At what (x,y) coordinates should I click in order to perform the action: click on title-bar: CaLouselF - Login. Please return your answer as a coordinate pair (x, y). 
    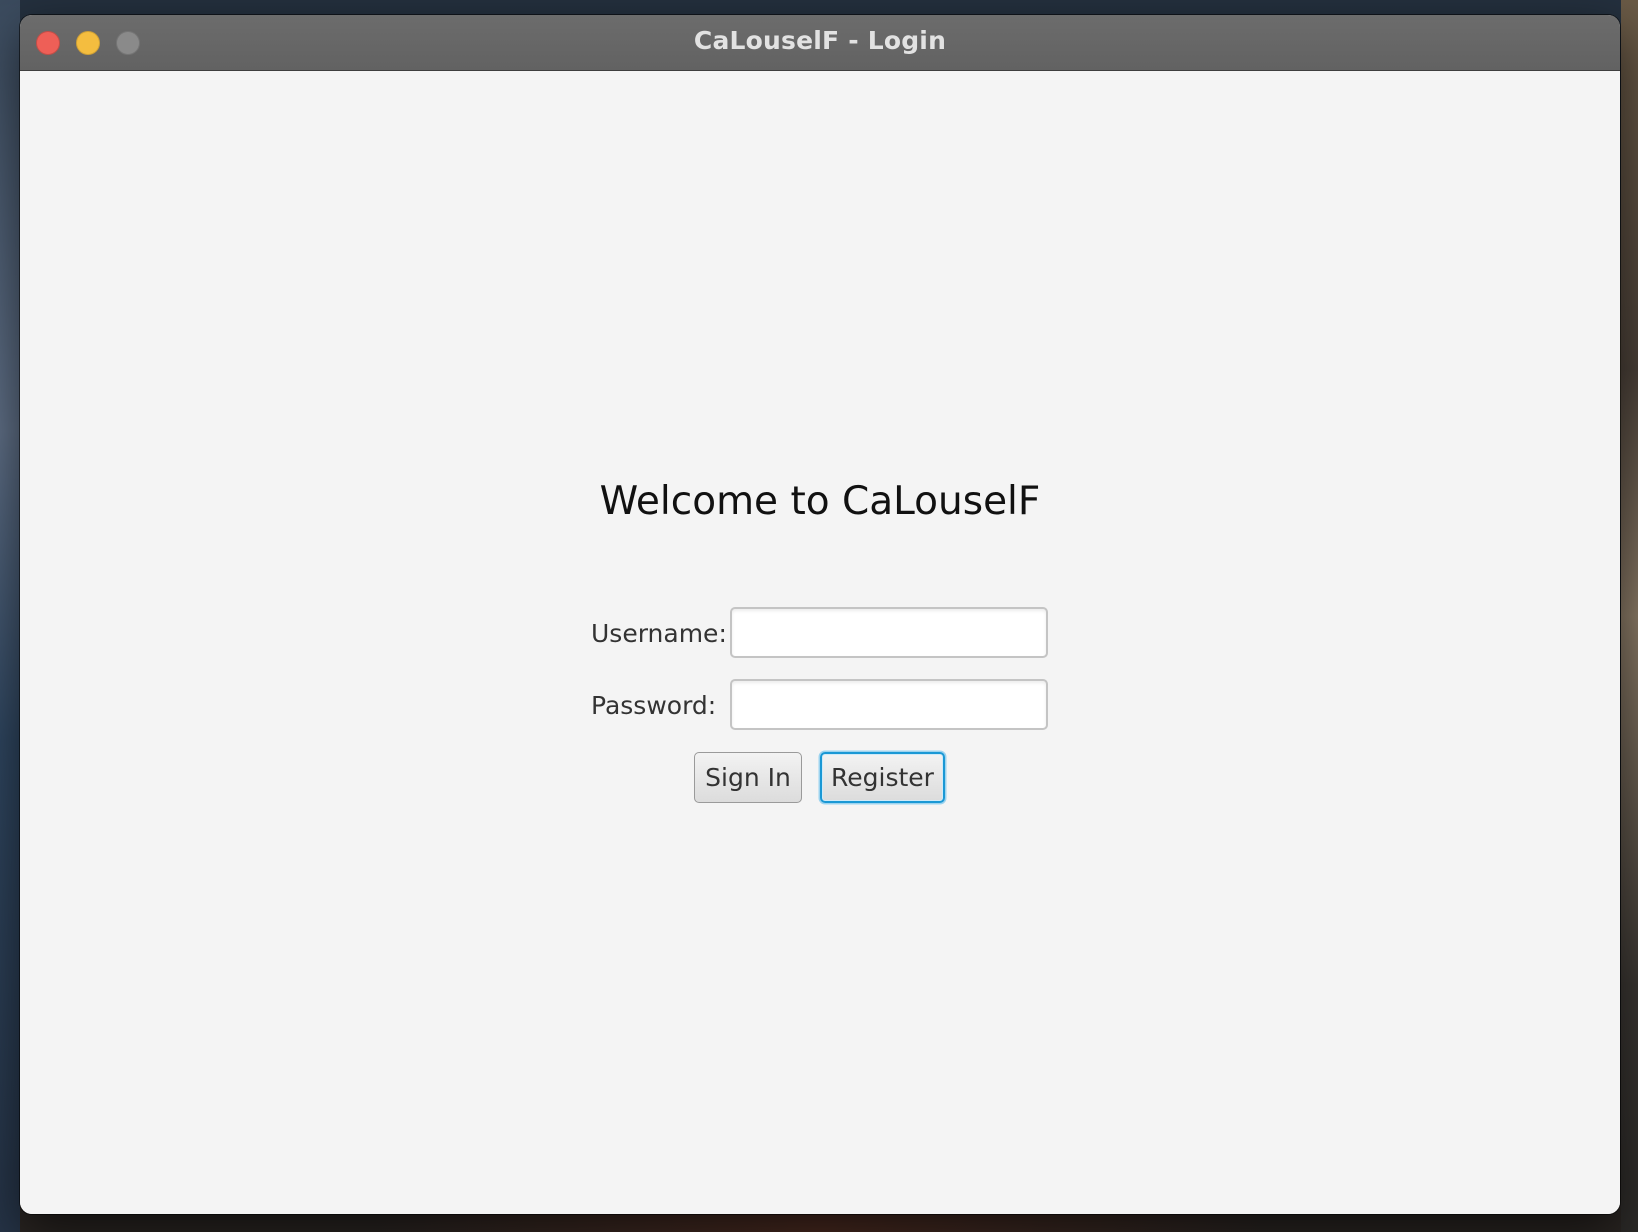
    Looking at the image, I should click on (820, 43).